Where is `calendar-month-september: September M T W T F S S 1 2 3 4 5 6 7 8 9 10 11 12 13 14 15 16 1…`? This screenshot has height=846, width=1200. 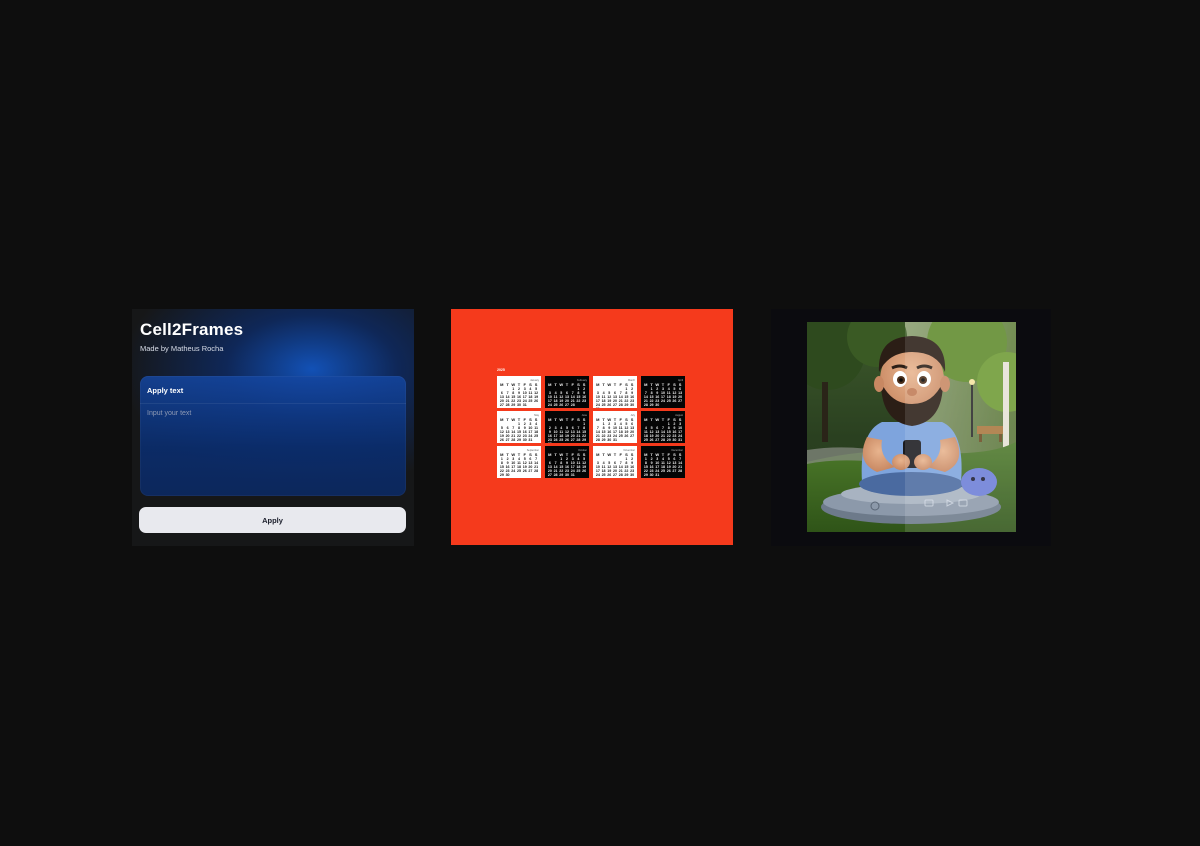
calendar-month-september: September M T W T F S S 1 2 3 4 5 6 7 8 9 10 11 12 13 14 15 16 1… is located at coordinates (519, 462).